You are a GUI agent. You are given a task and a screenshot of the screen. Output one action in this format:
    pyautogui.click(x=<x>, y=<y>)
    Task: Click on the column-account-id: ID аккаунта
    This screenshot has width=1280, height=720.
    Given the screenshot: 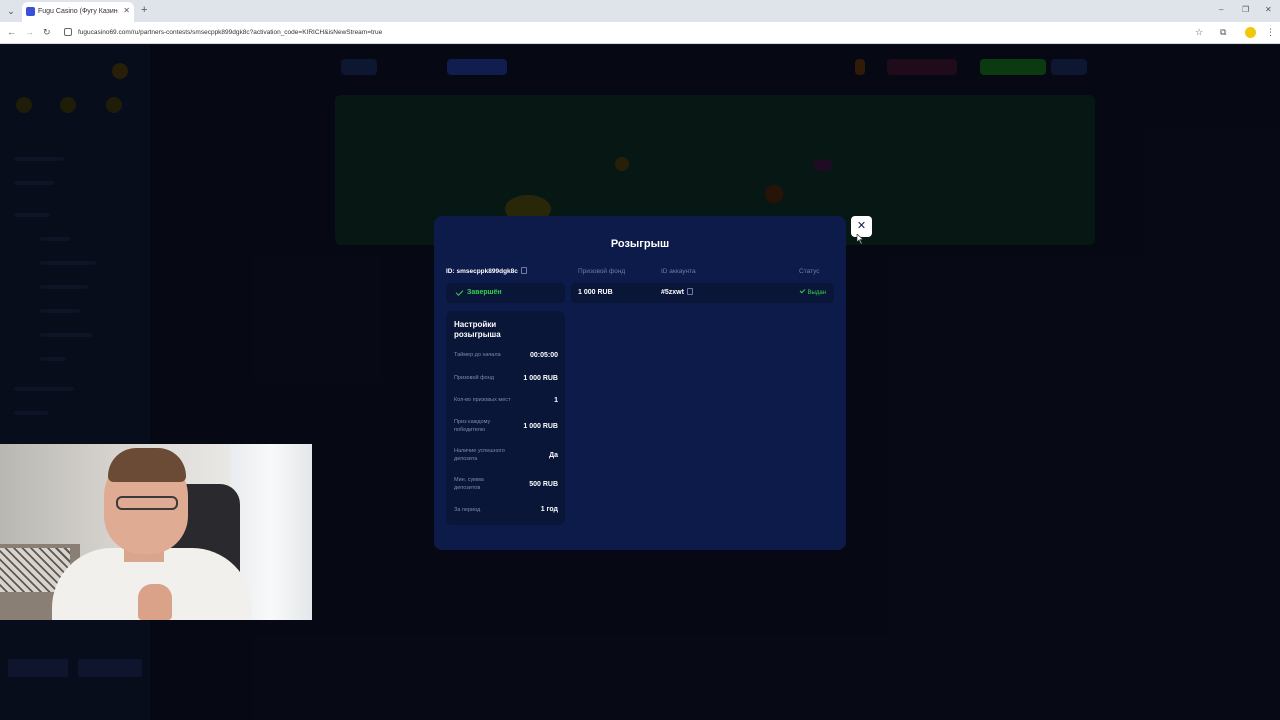 What is the action you would take?
    pyautogui.click(x=678, y=271)
    